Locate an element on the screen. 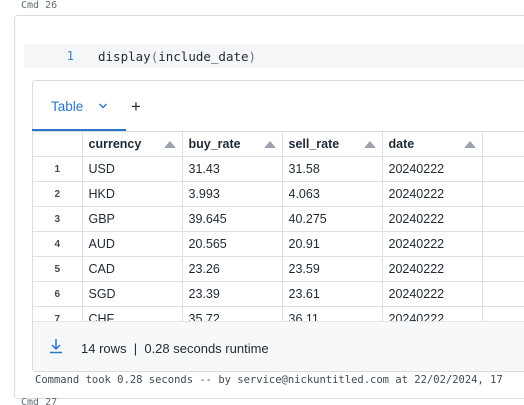 Image resolution: width=524 pixels, height=405 pixels. column-header-label: date is located at coordinates (401, 144).